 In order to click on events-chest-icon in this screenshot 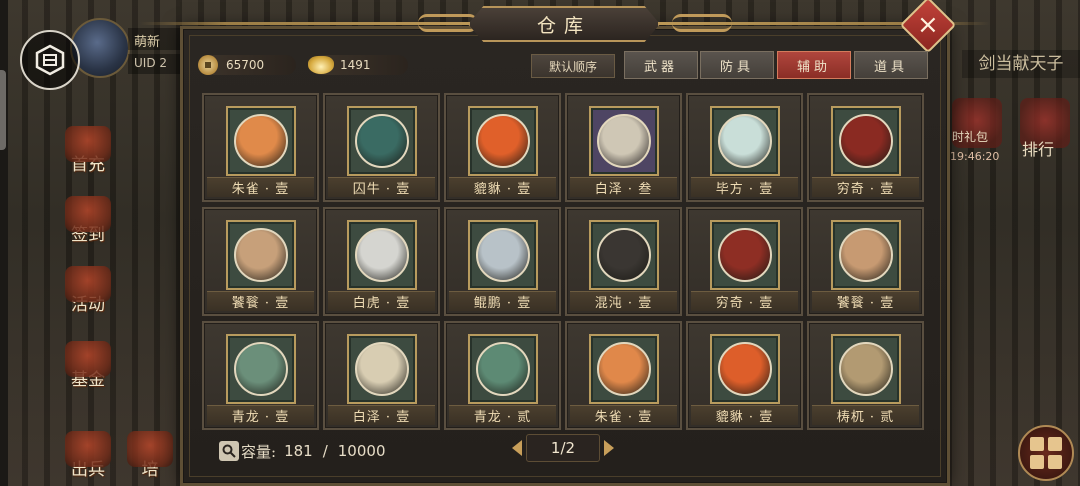, I will do `click(88, 284)`.